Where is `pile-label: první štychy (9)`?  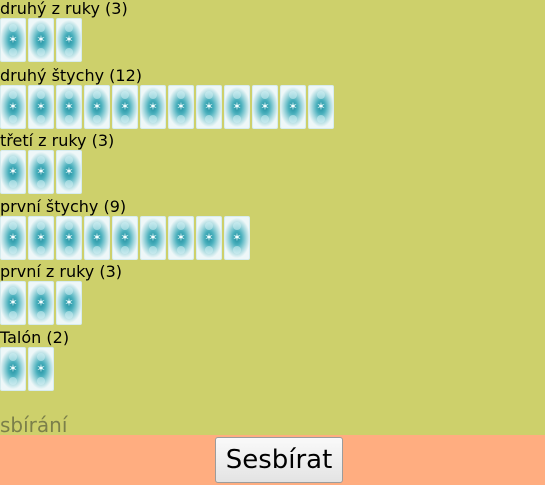 pile-label: první štychy (9) is located at coordinates (63, 207).